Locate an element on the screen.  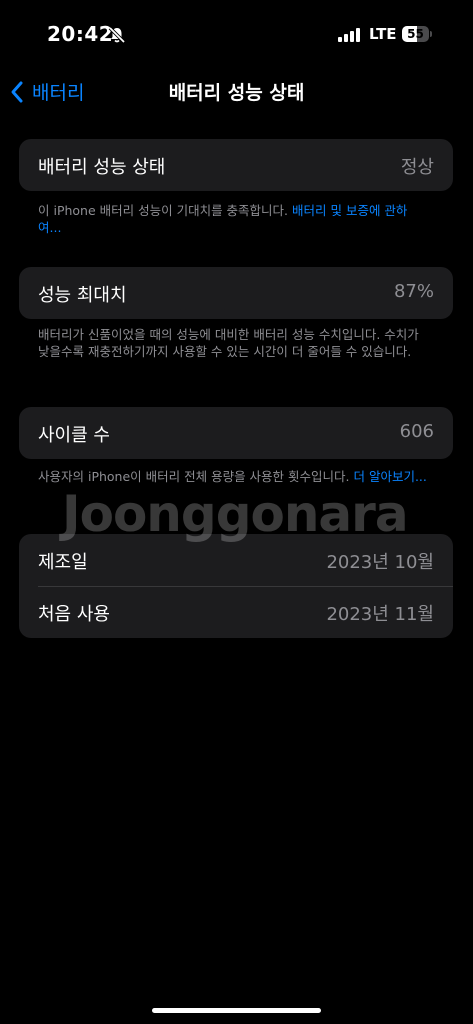
maximum-capacity-card: 성능 최대치 87% is located at coordinates (236, 293).